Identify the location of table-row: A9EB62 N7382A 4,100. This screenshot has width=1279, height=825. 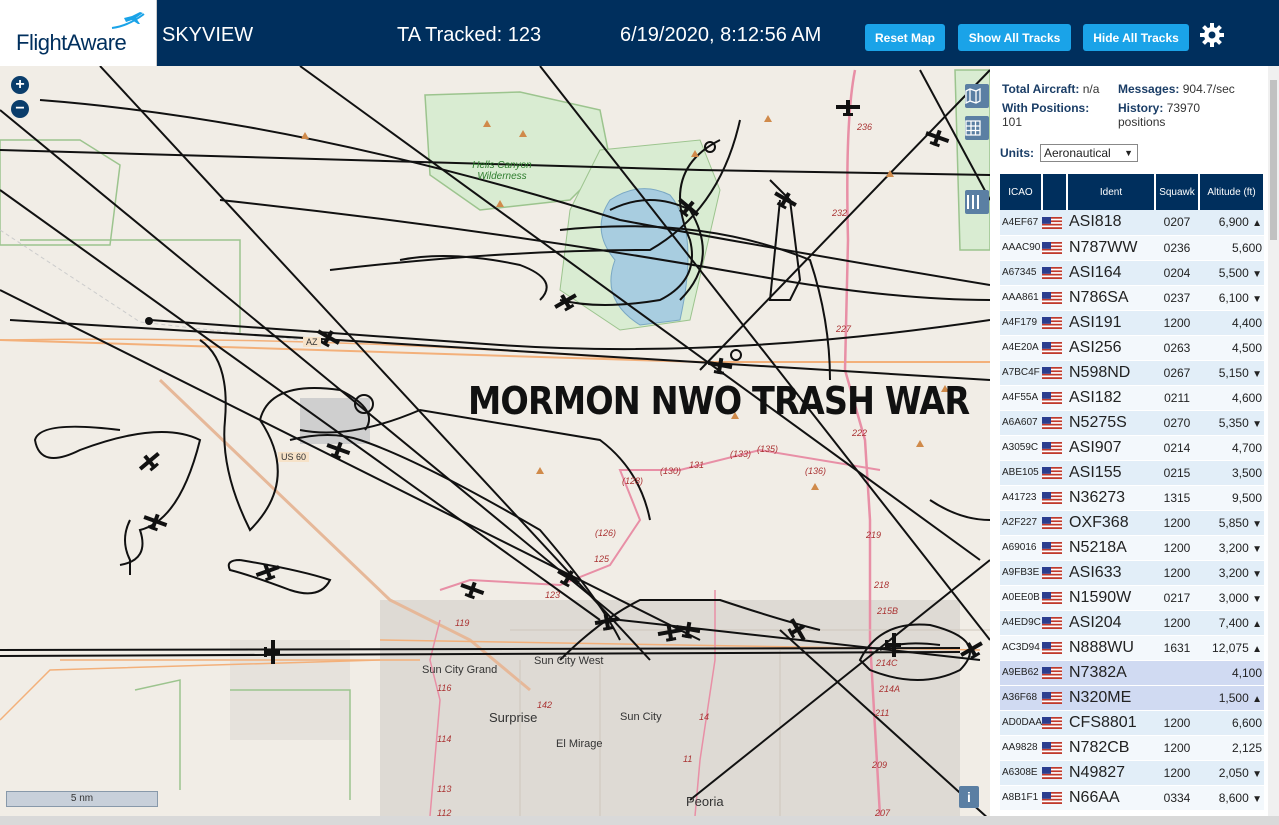
(1132, 673).